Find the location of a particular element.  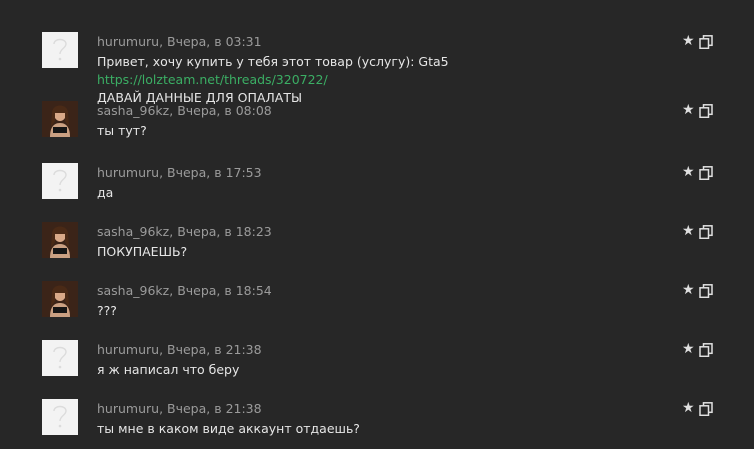

message-meta: sasha_96kz, Вчера, в 18:23 is located at coordinates (184, 231).